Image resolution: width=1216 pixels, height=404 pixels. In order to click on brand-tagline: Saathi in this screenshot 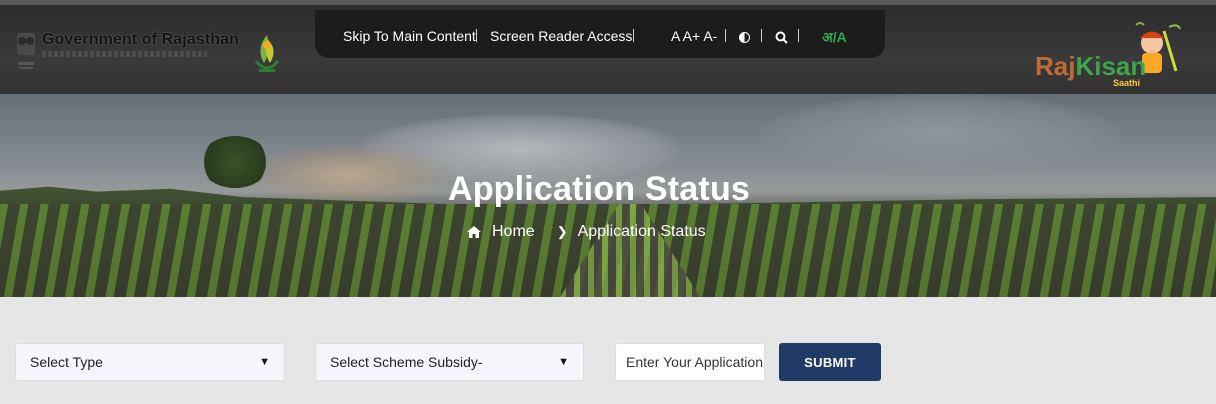, I will do `click(1127, 83)`.